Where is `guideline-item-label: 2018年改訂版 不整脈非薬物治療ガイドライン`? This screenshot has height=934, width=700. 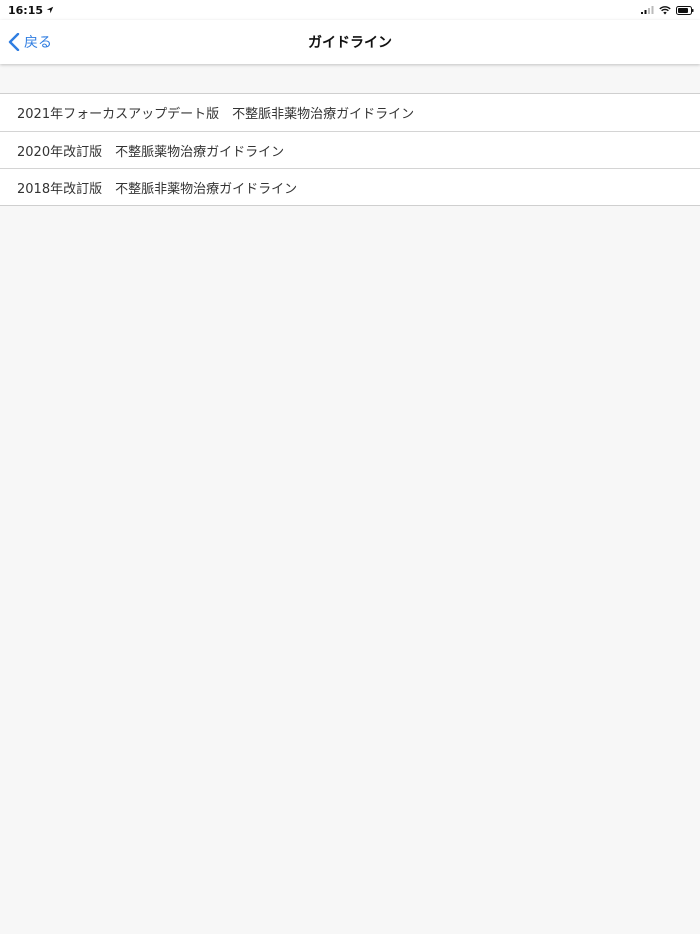
guideline-item-label: 2018年改訂版 不整脈非薬物治療ガイドライン is located at coordinates (157, 189).